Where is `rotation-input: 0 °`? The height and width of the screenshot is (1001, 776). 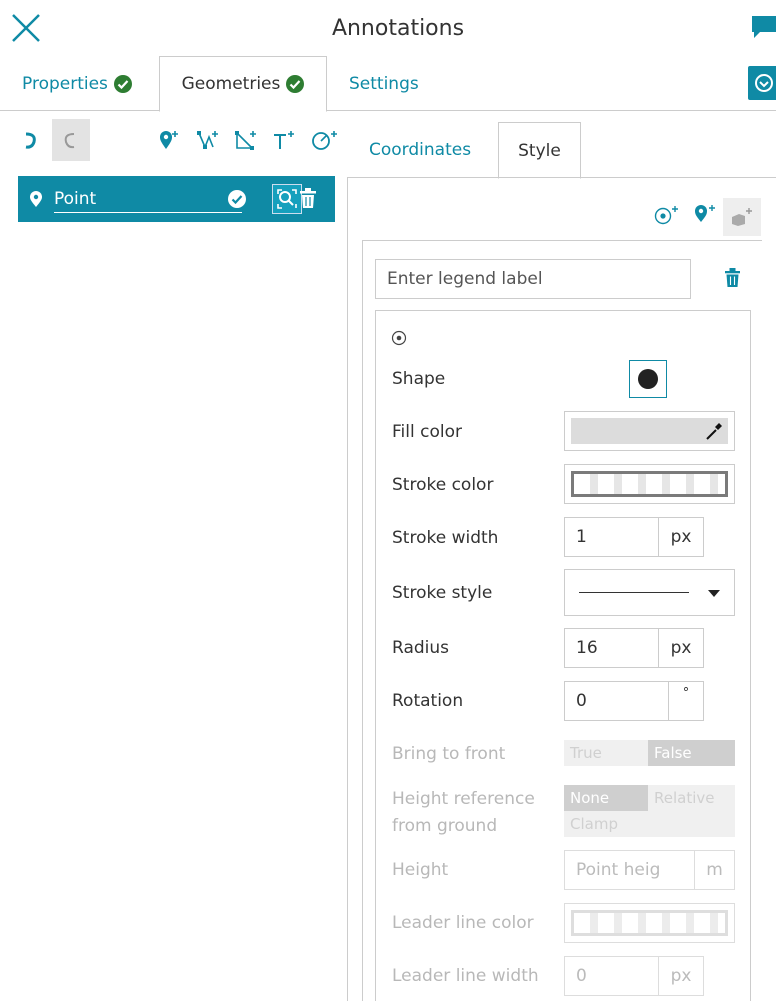
rotation-input: 0 ° is located at coordinates (634, 701).